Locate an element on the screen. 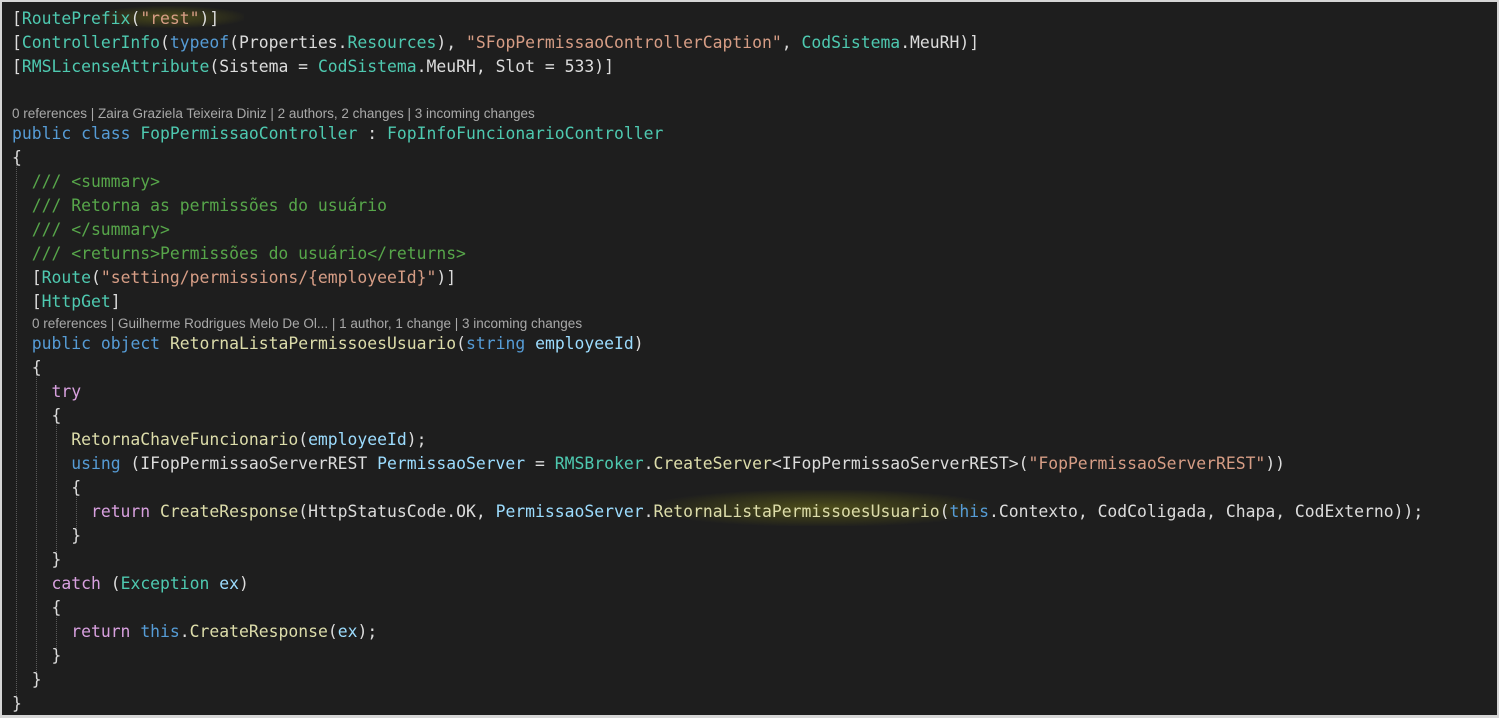  code-token: HttpGet is located at coordinates (76, 301).